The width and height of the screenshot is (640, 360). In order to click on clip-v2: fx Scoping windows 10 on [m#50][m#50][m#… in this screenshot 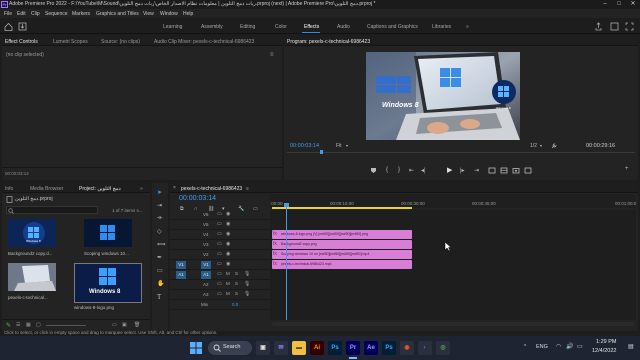, I will do `click(342, 254)`.